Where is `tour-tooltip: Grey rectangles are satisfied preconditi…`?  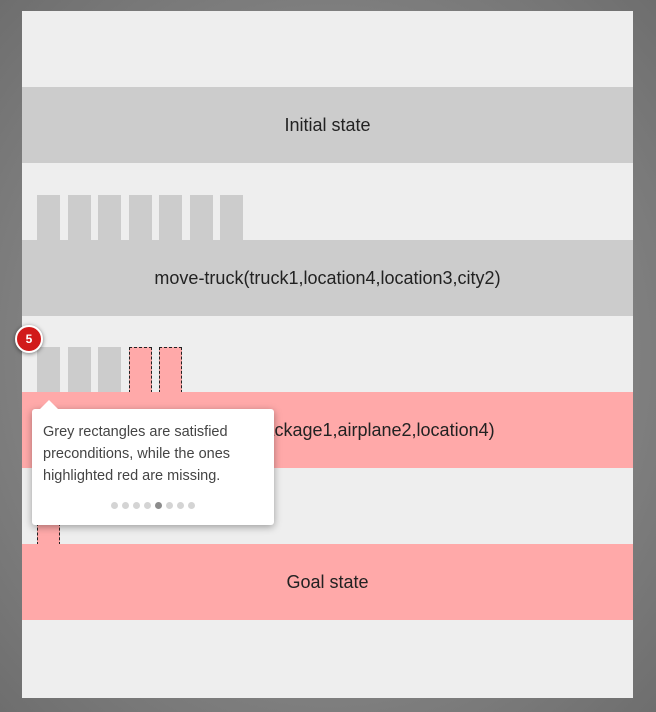 tour-tooltip: Grey rectangles are satisfied preconditi… is located at coordinates (153, 462).